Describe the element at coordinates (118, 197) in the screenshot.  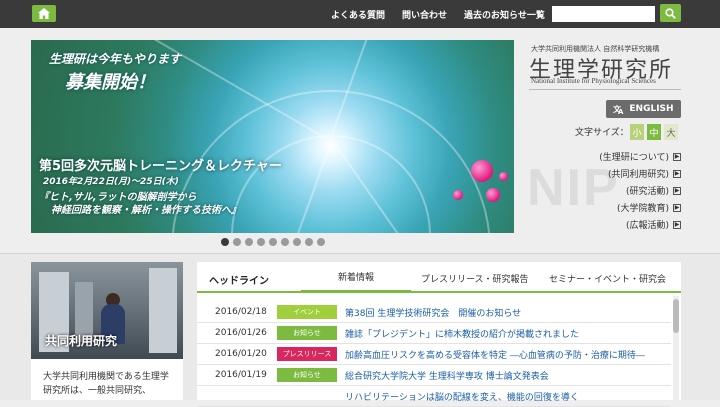
I see `hero-subtitle-line1: 『ヒト,サル,ラットの脳解剖学から` at that location.